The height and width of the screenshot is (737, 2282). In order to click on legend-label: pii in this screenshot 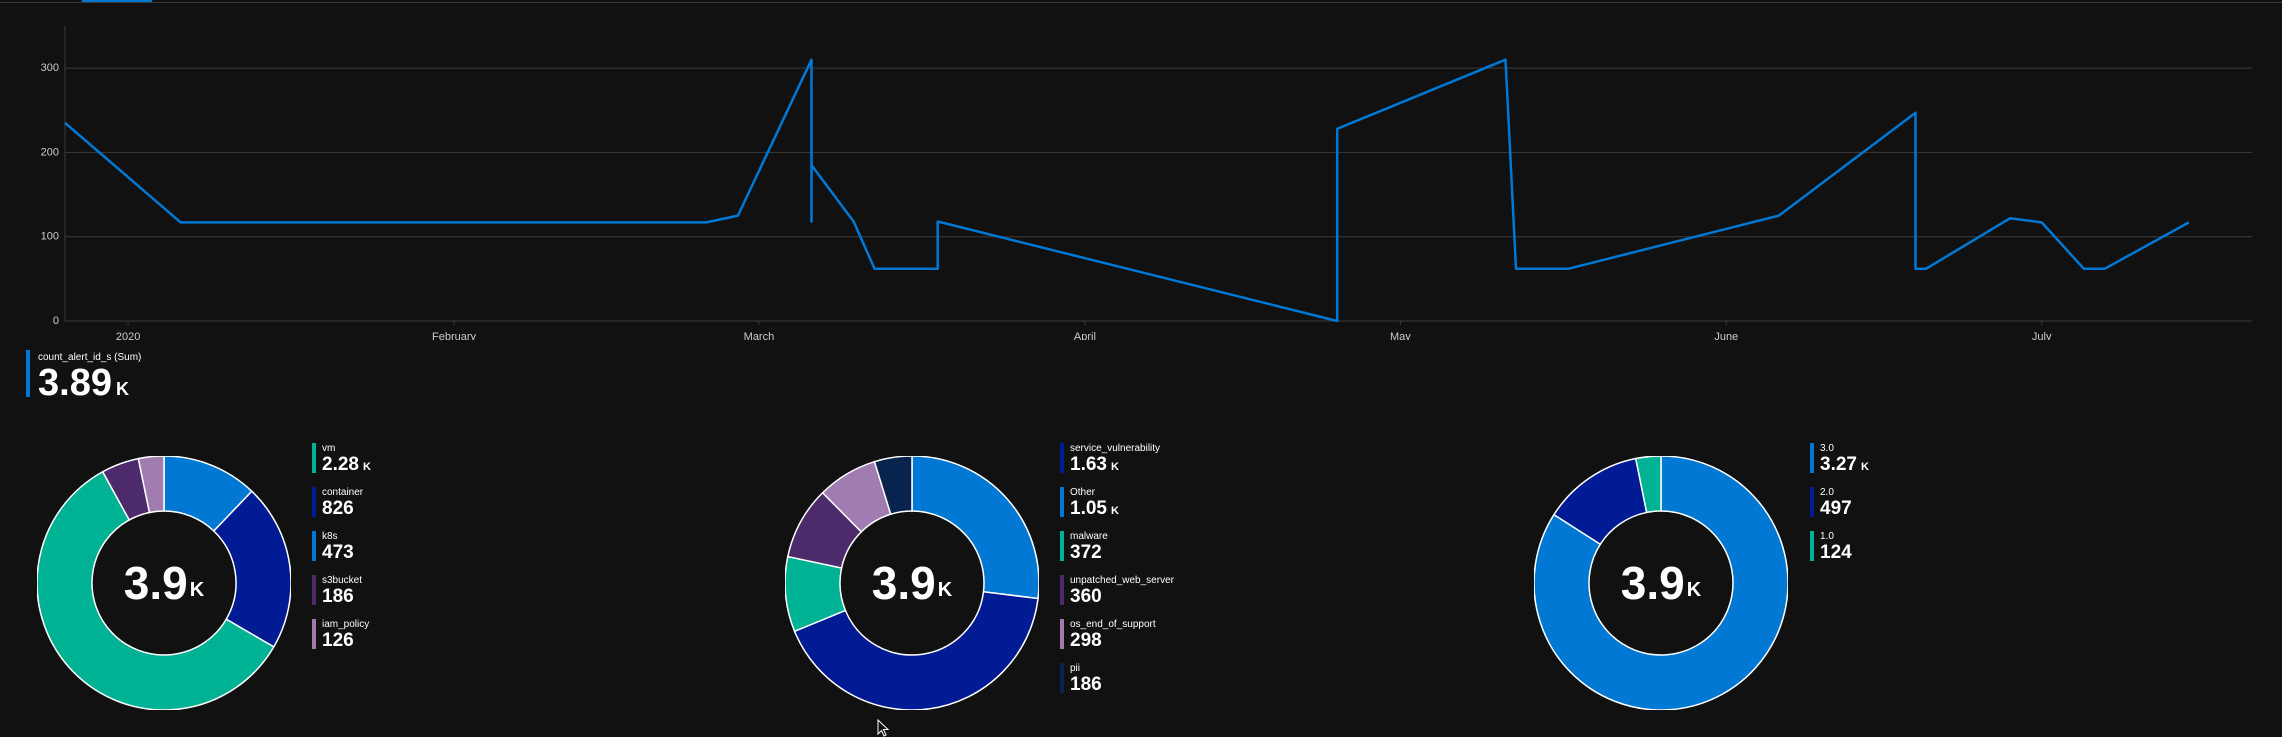, I will do `click(1075, 668)`.